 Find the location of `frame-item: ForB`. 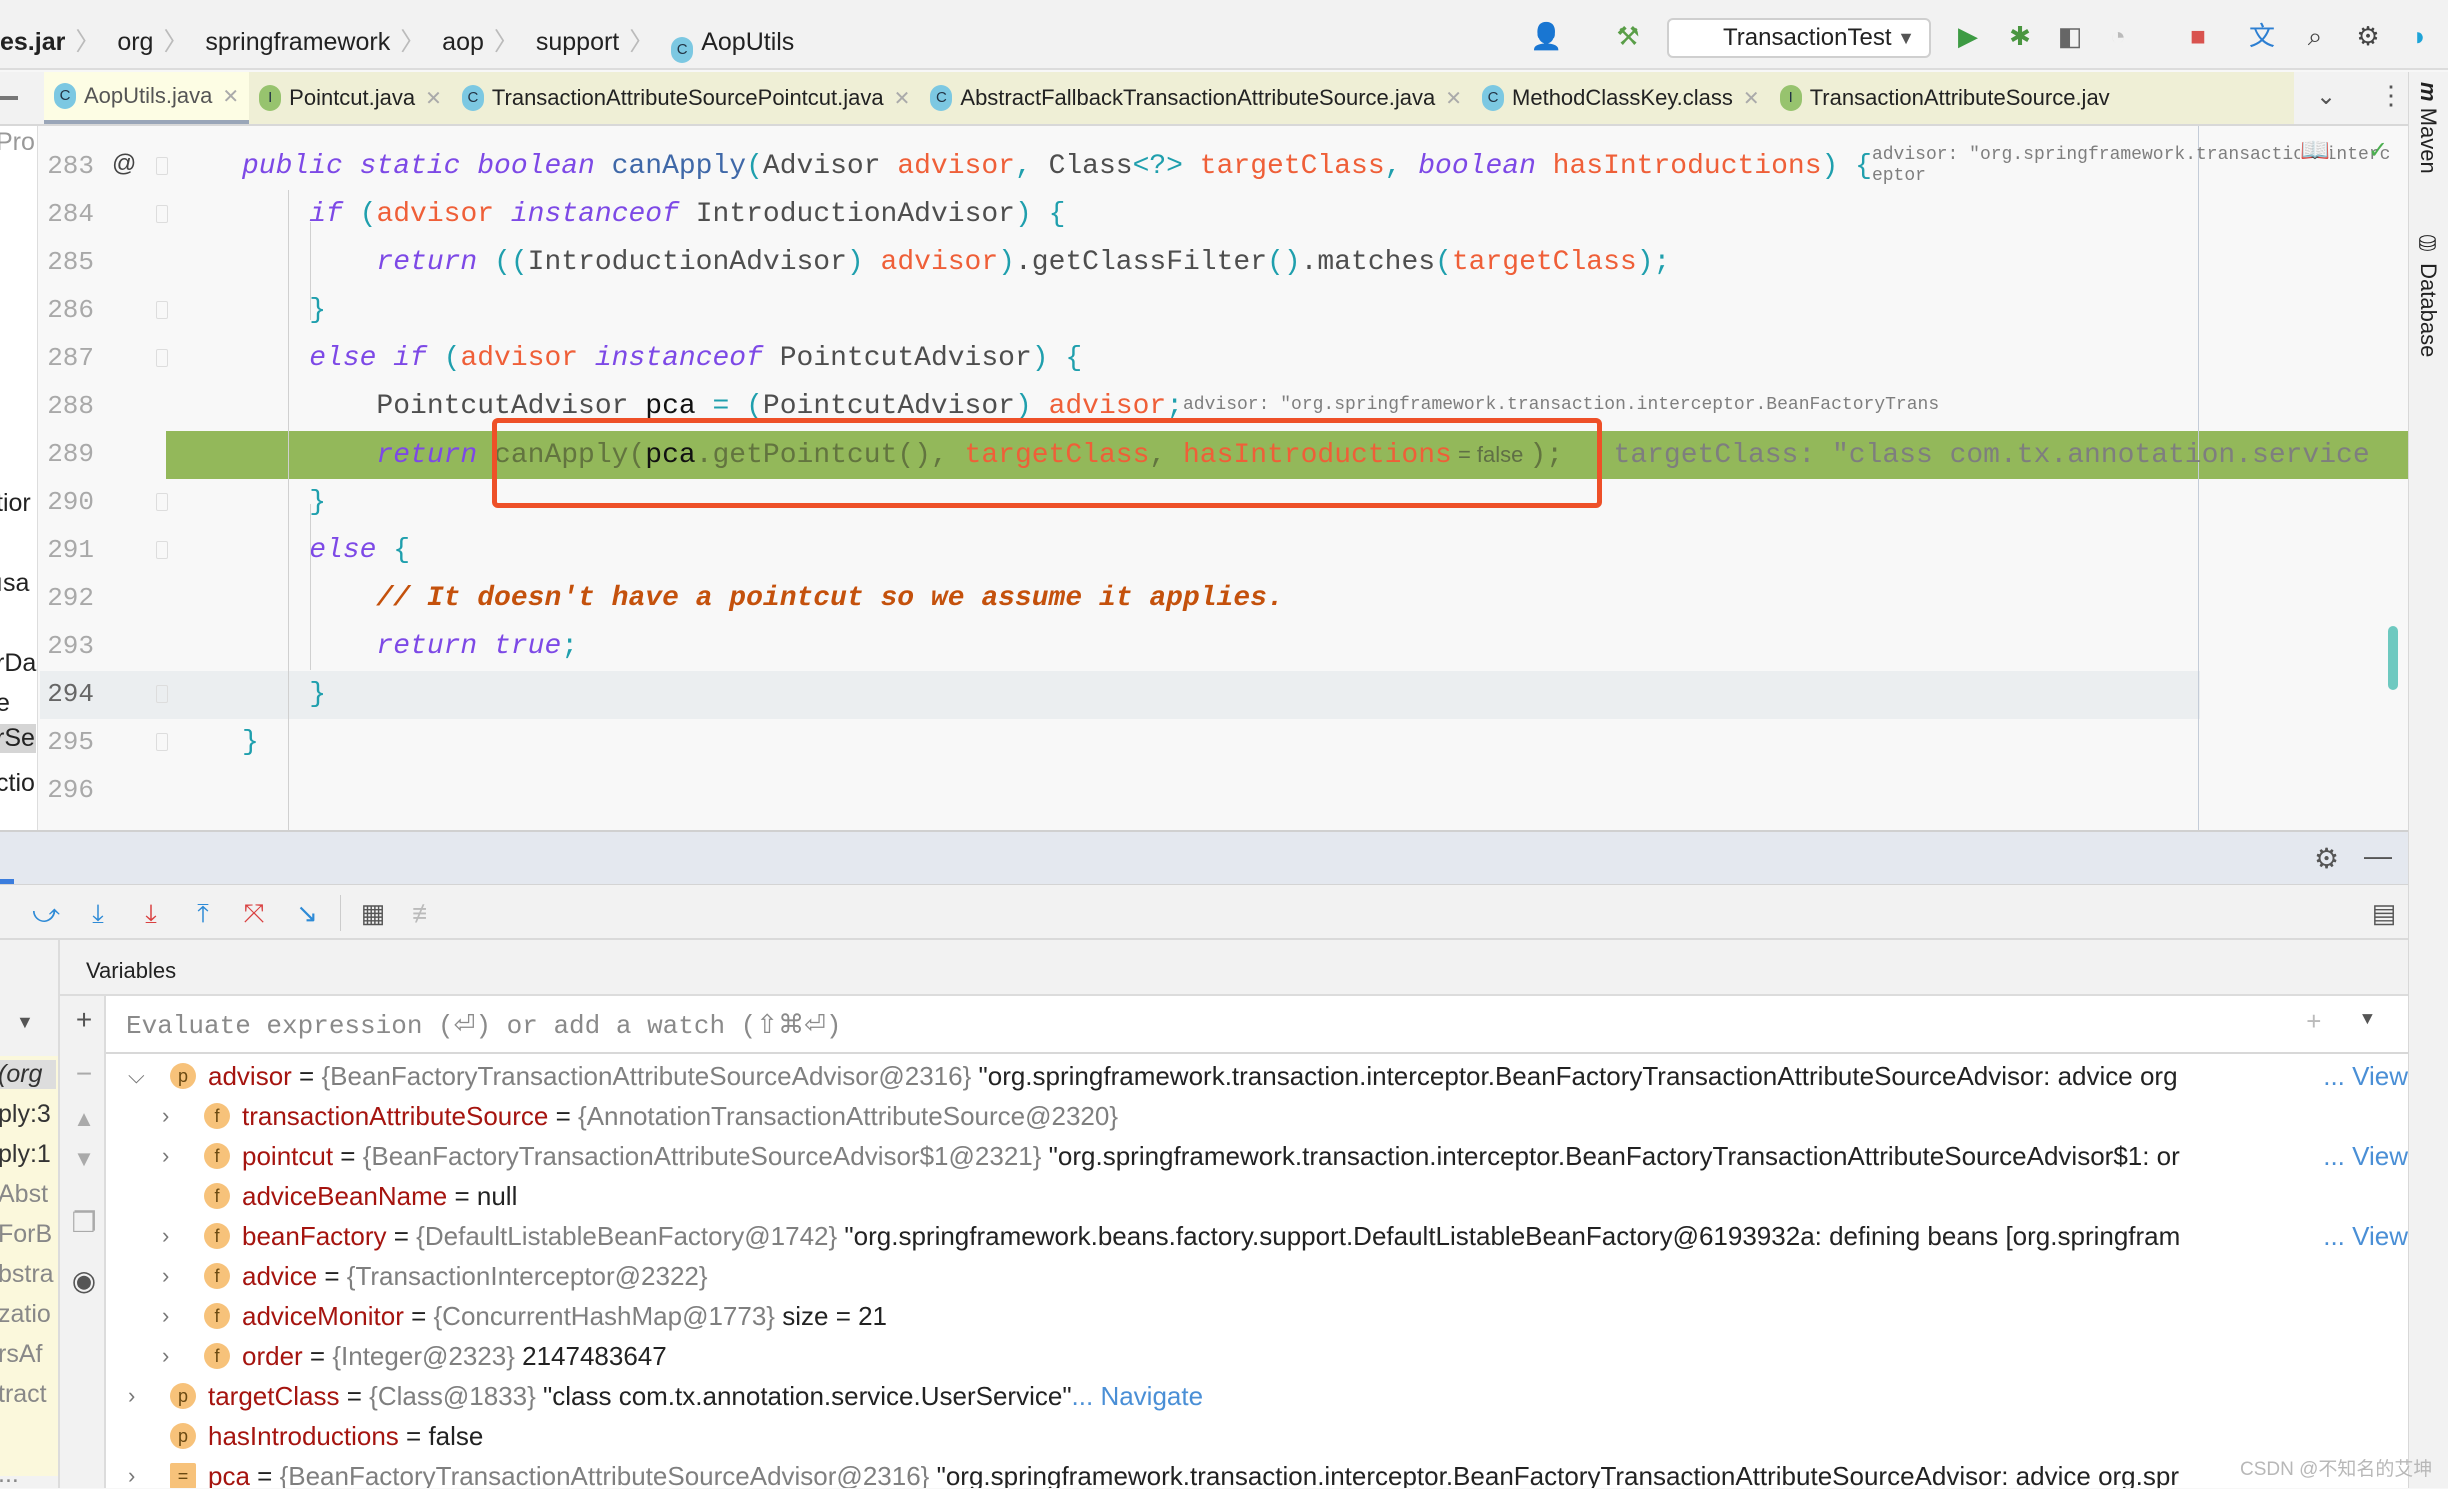

frame-item: ForB is located at coordinates (26, 1234).